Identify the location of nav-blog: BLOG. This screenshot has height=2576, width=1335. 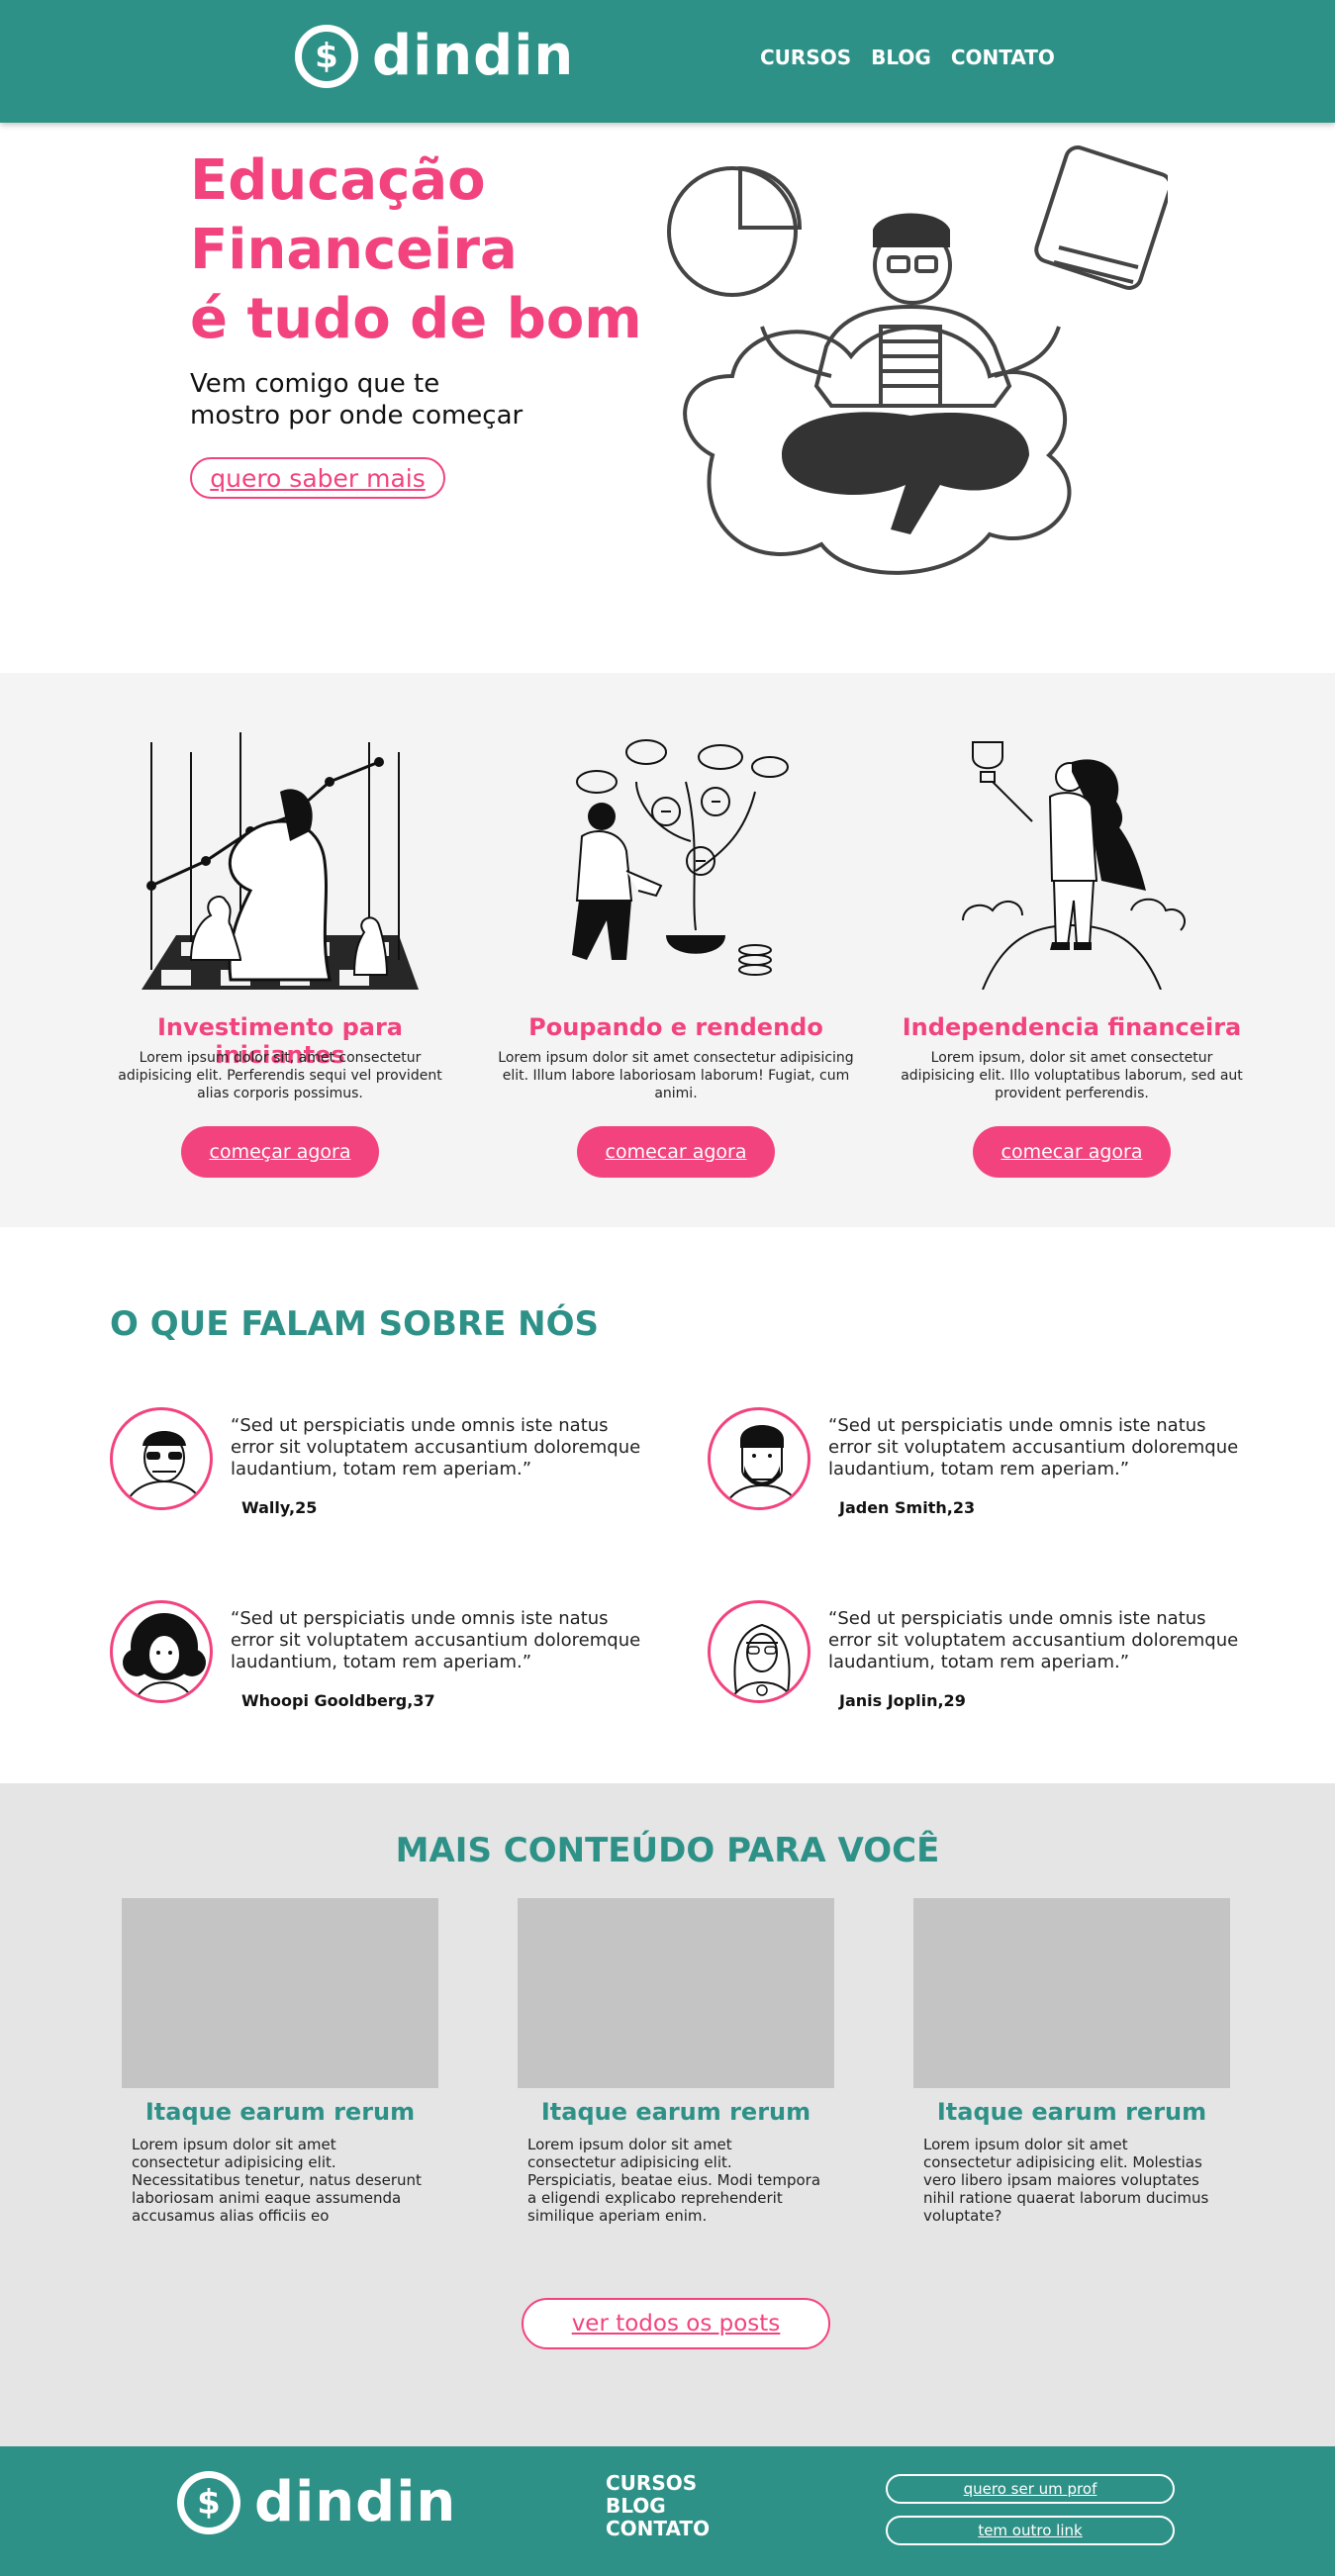
(901, 57).